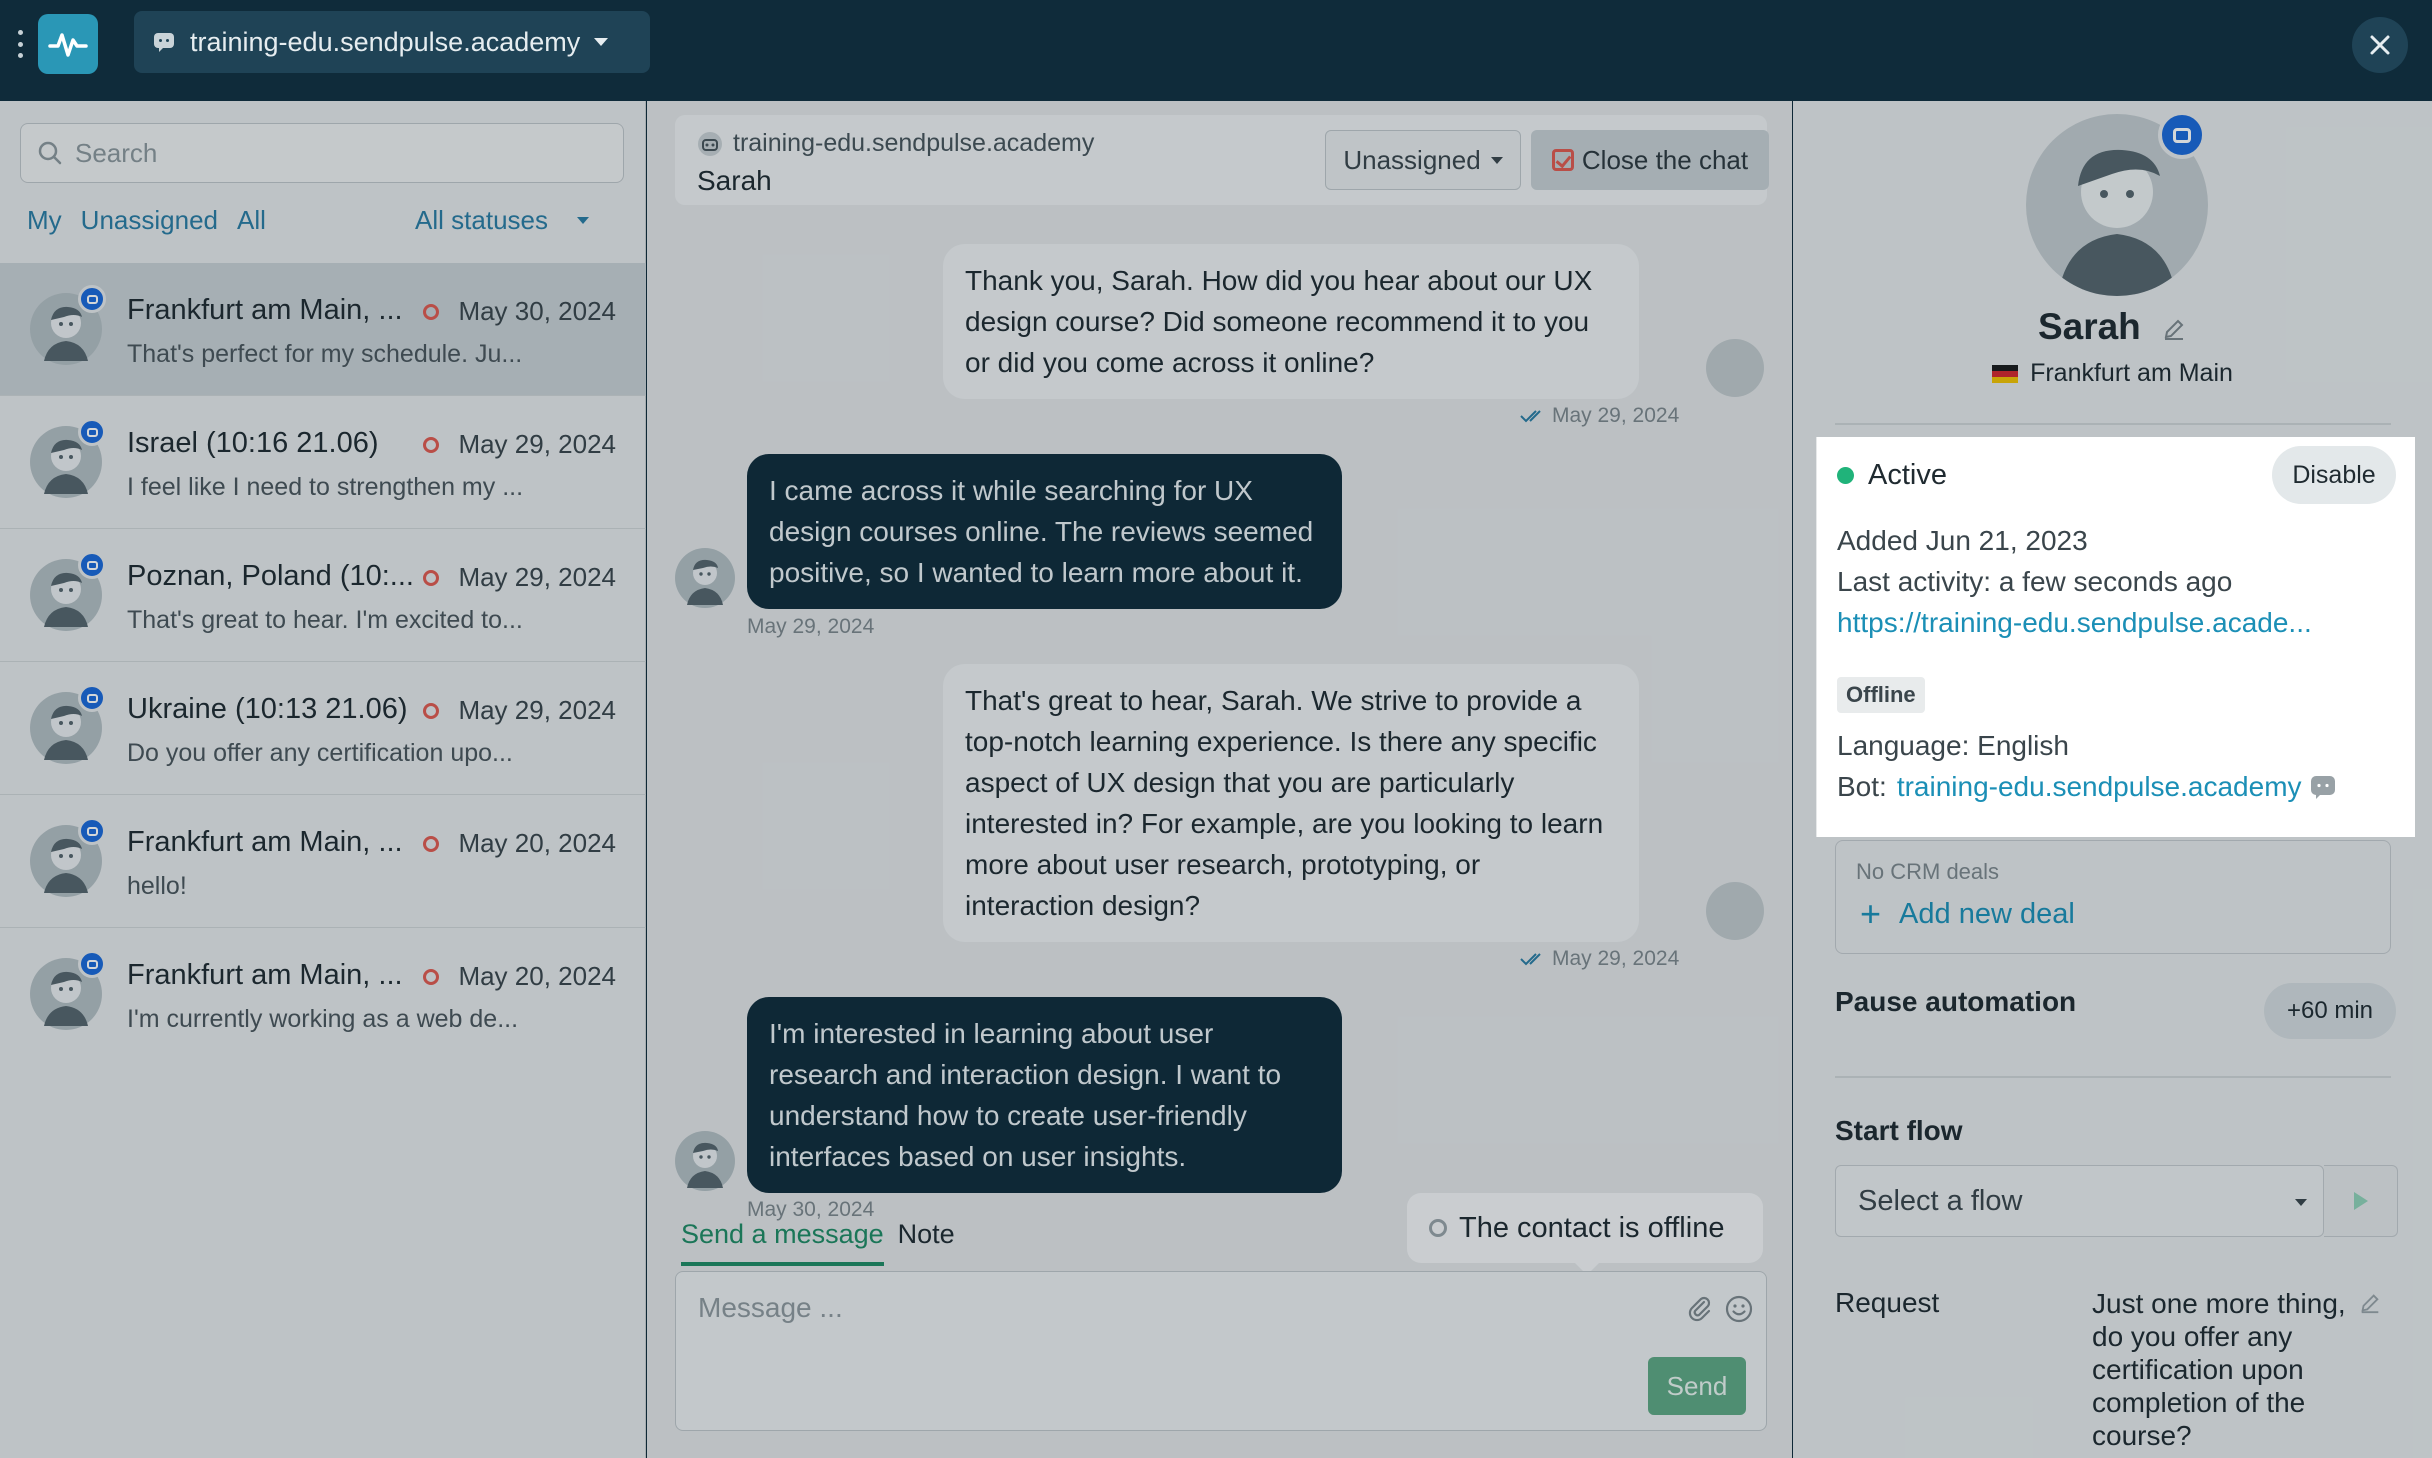  I want to click on assignee-dropdown: Unassigned, so click(1423, 160).